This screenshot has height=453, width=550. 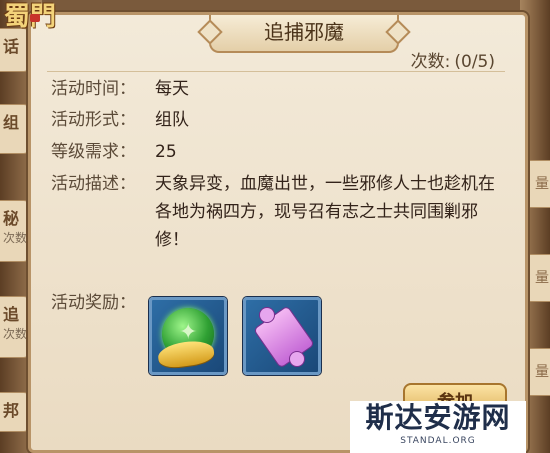 What do you see at coordinates (438, 417) in the screenshot?
I see `watermark-main: 斯达安游网` at bounding box center [438, 417].